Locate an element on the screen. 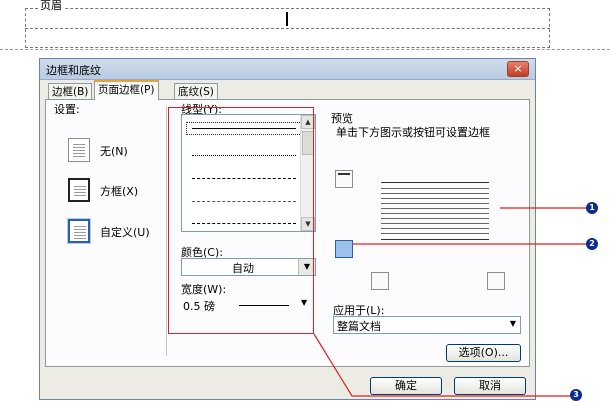  callout-1: 1 is located at coordinates (592, 208).